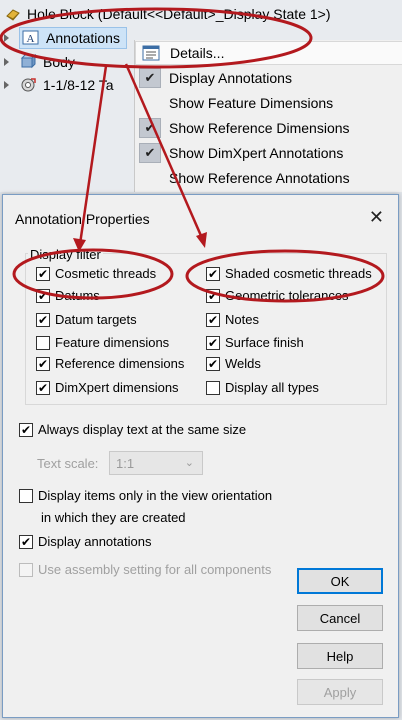 This screenshot has width=402, height=720. What do you see at coordinates (340, 692) in the screenshot?
I see `apply-button: Apply` at bounding box center [340, 692].